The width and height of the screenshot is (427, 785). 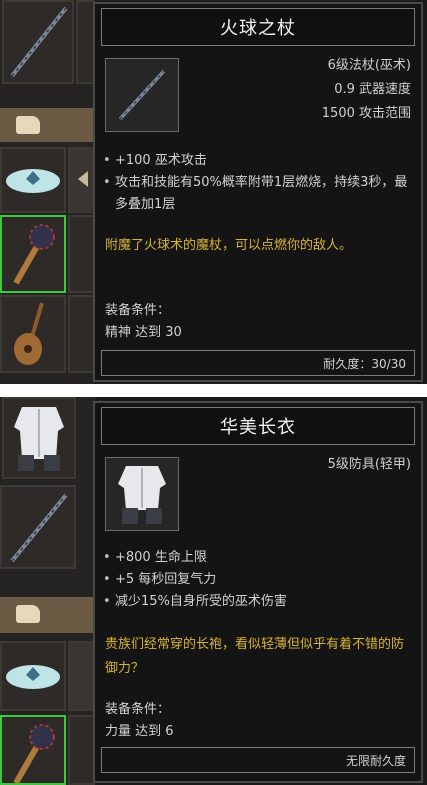 I want to click on item-info: 5级防具(轻甲), so click(x=369, y=465).